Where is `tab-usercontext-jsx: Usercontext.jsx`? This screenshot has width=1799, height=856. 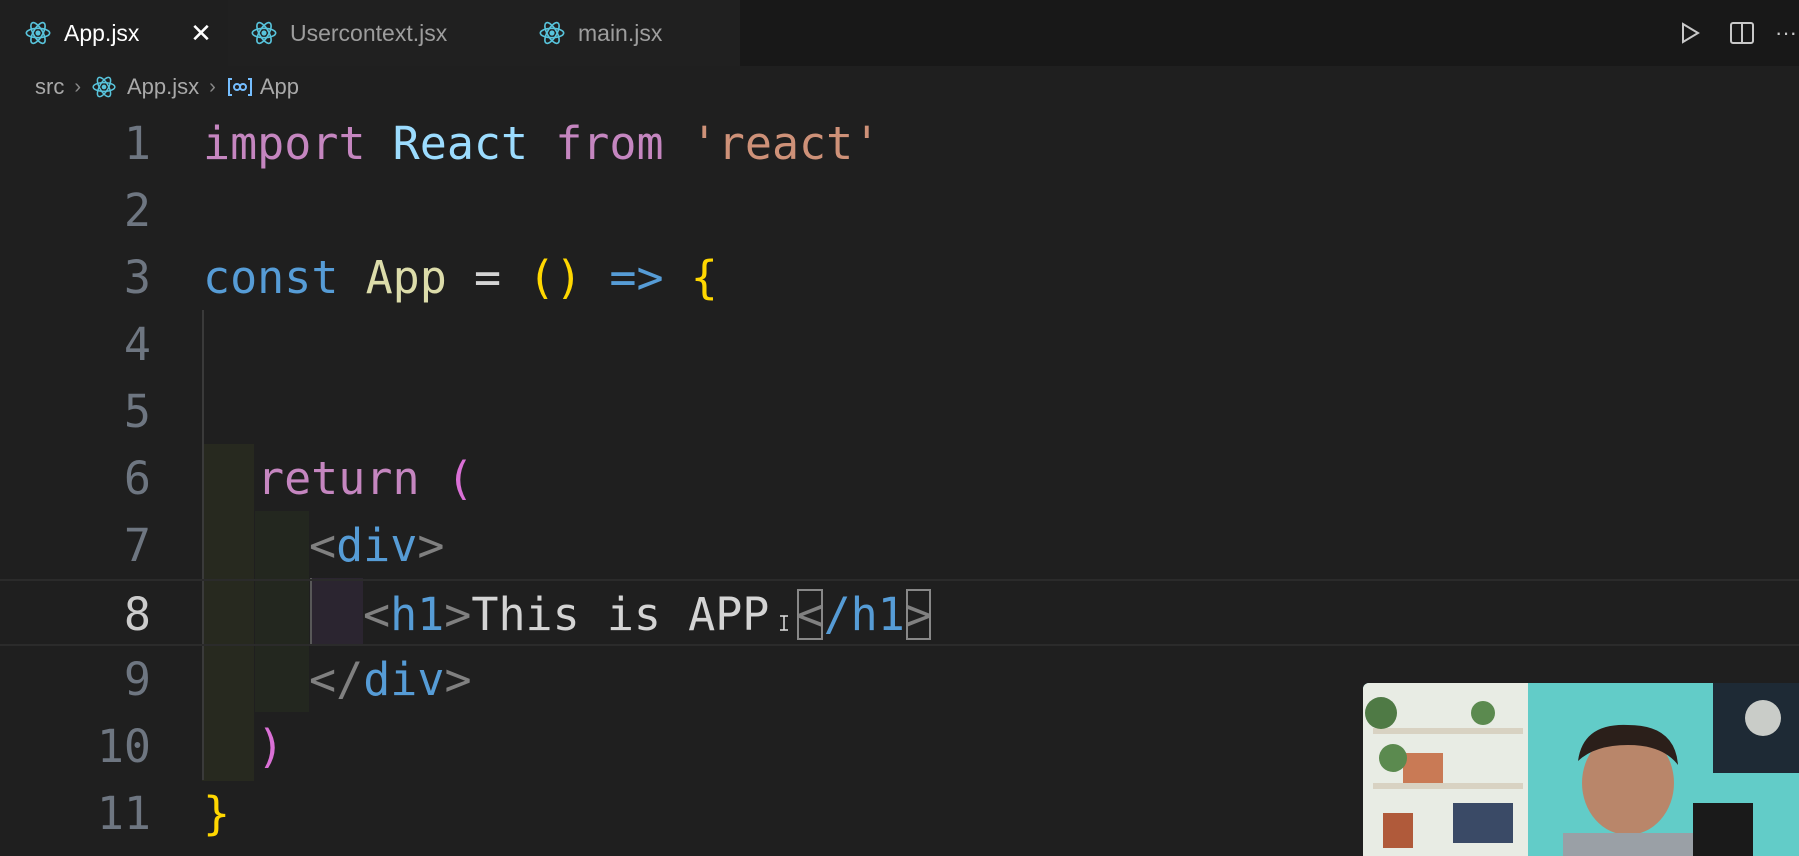 tab-usercontext-jsx: Usercontext.jsx is located at coordinates (373, 33).